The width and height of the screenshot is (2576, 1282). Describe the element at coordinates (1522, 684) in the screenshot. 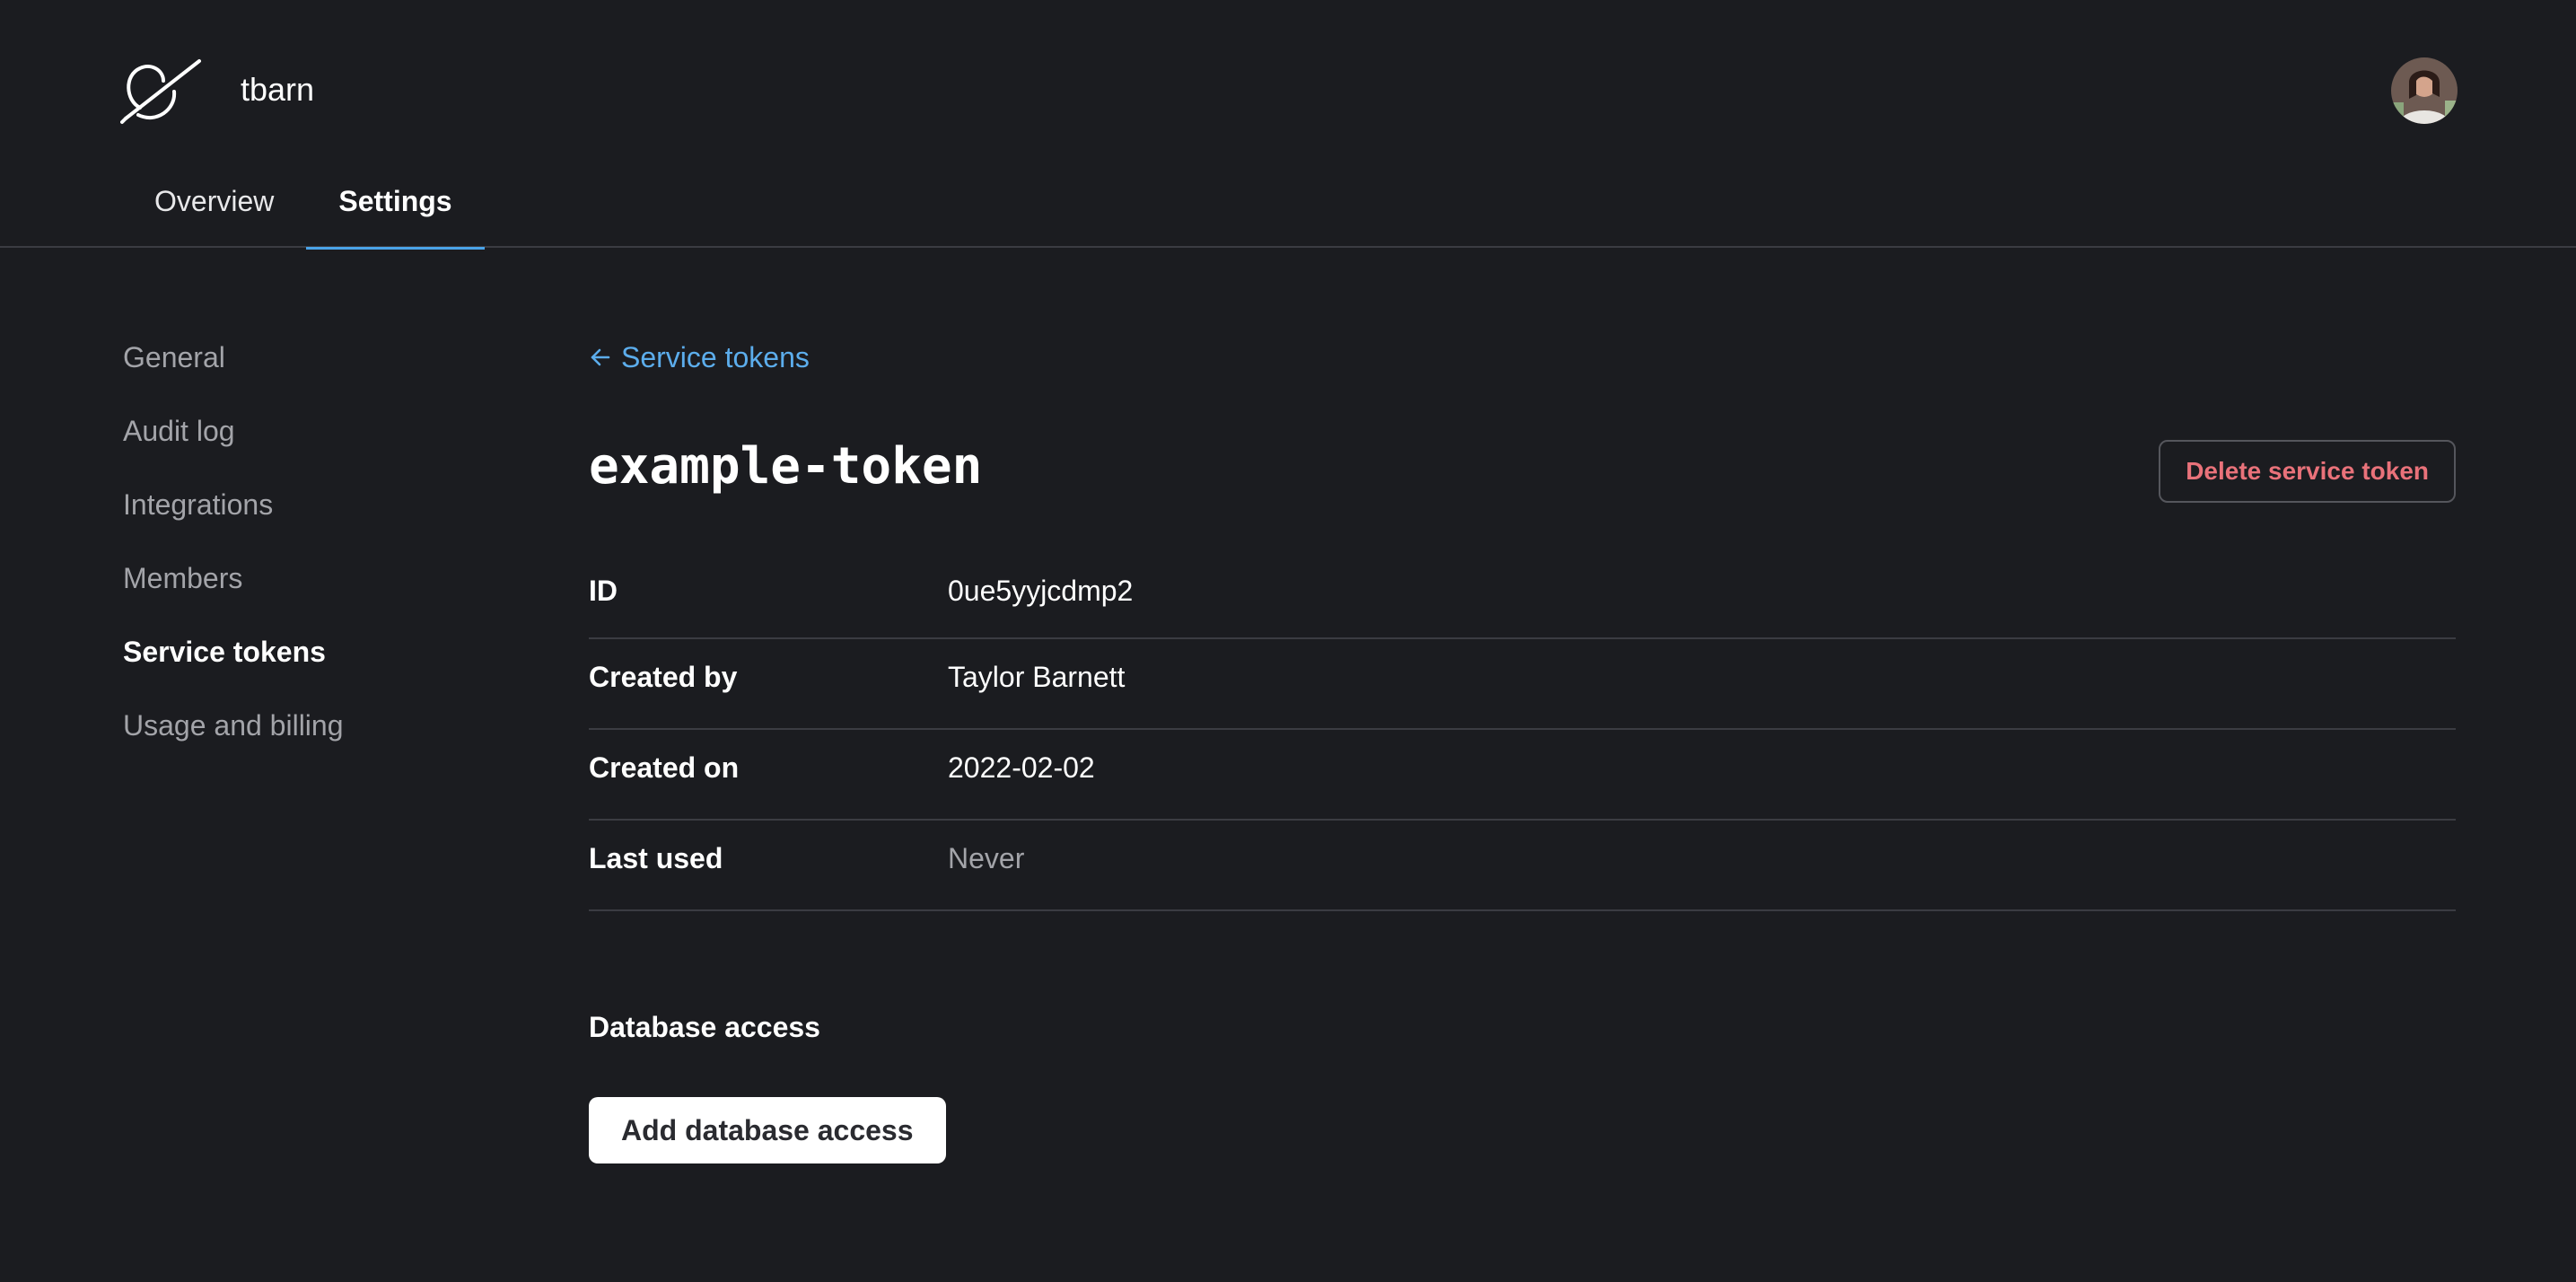

I see `detail-row-created-by: Created by Taylor Barnett` at that location.